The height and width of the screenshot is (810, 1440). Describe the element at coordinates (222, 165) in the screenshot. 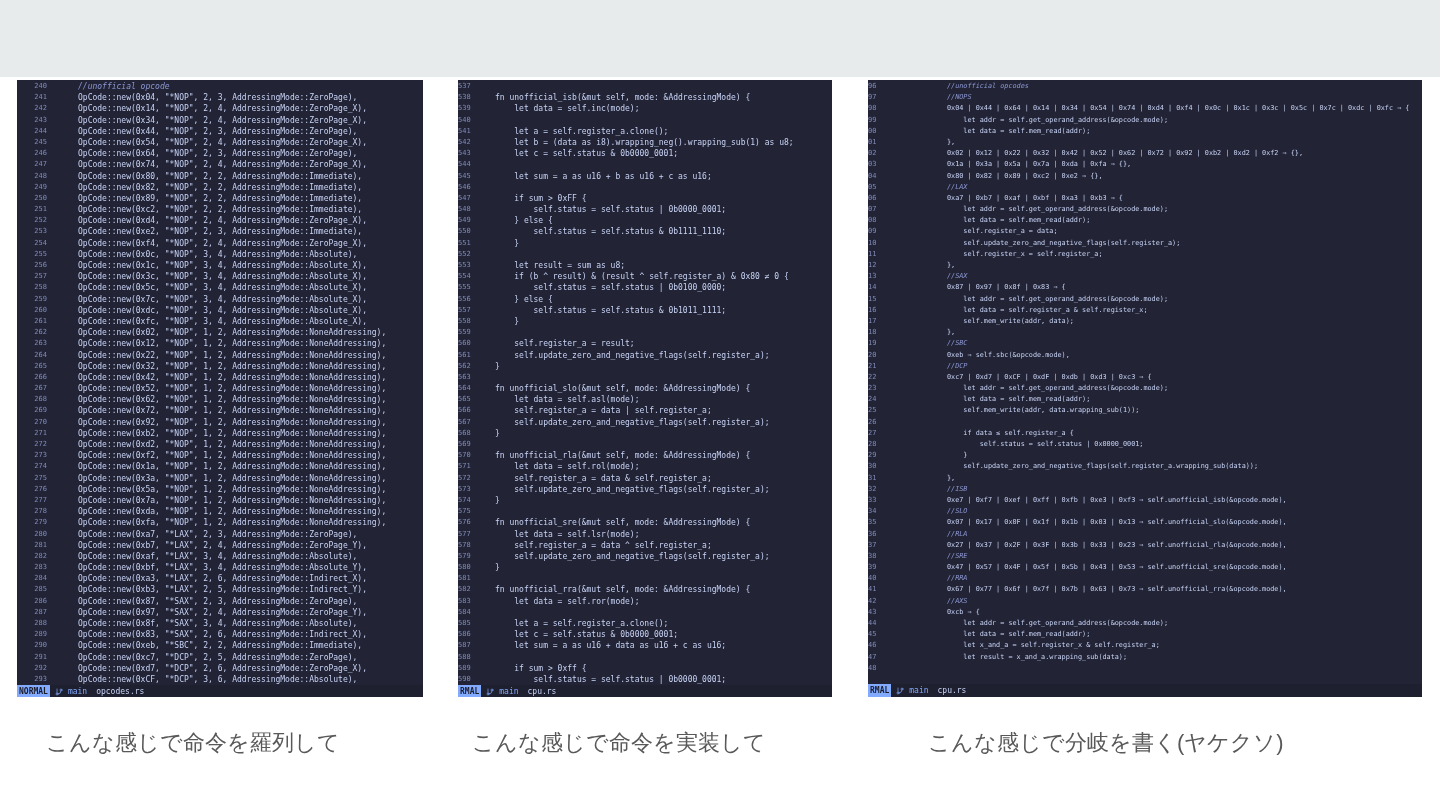

I see `code-line: OpCode::new(0x74, "*NOP", 2, 4, AddressingMode::ZeroPage_X),` at that location.